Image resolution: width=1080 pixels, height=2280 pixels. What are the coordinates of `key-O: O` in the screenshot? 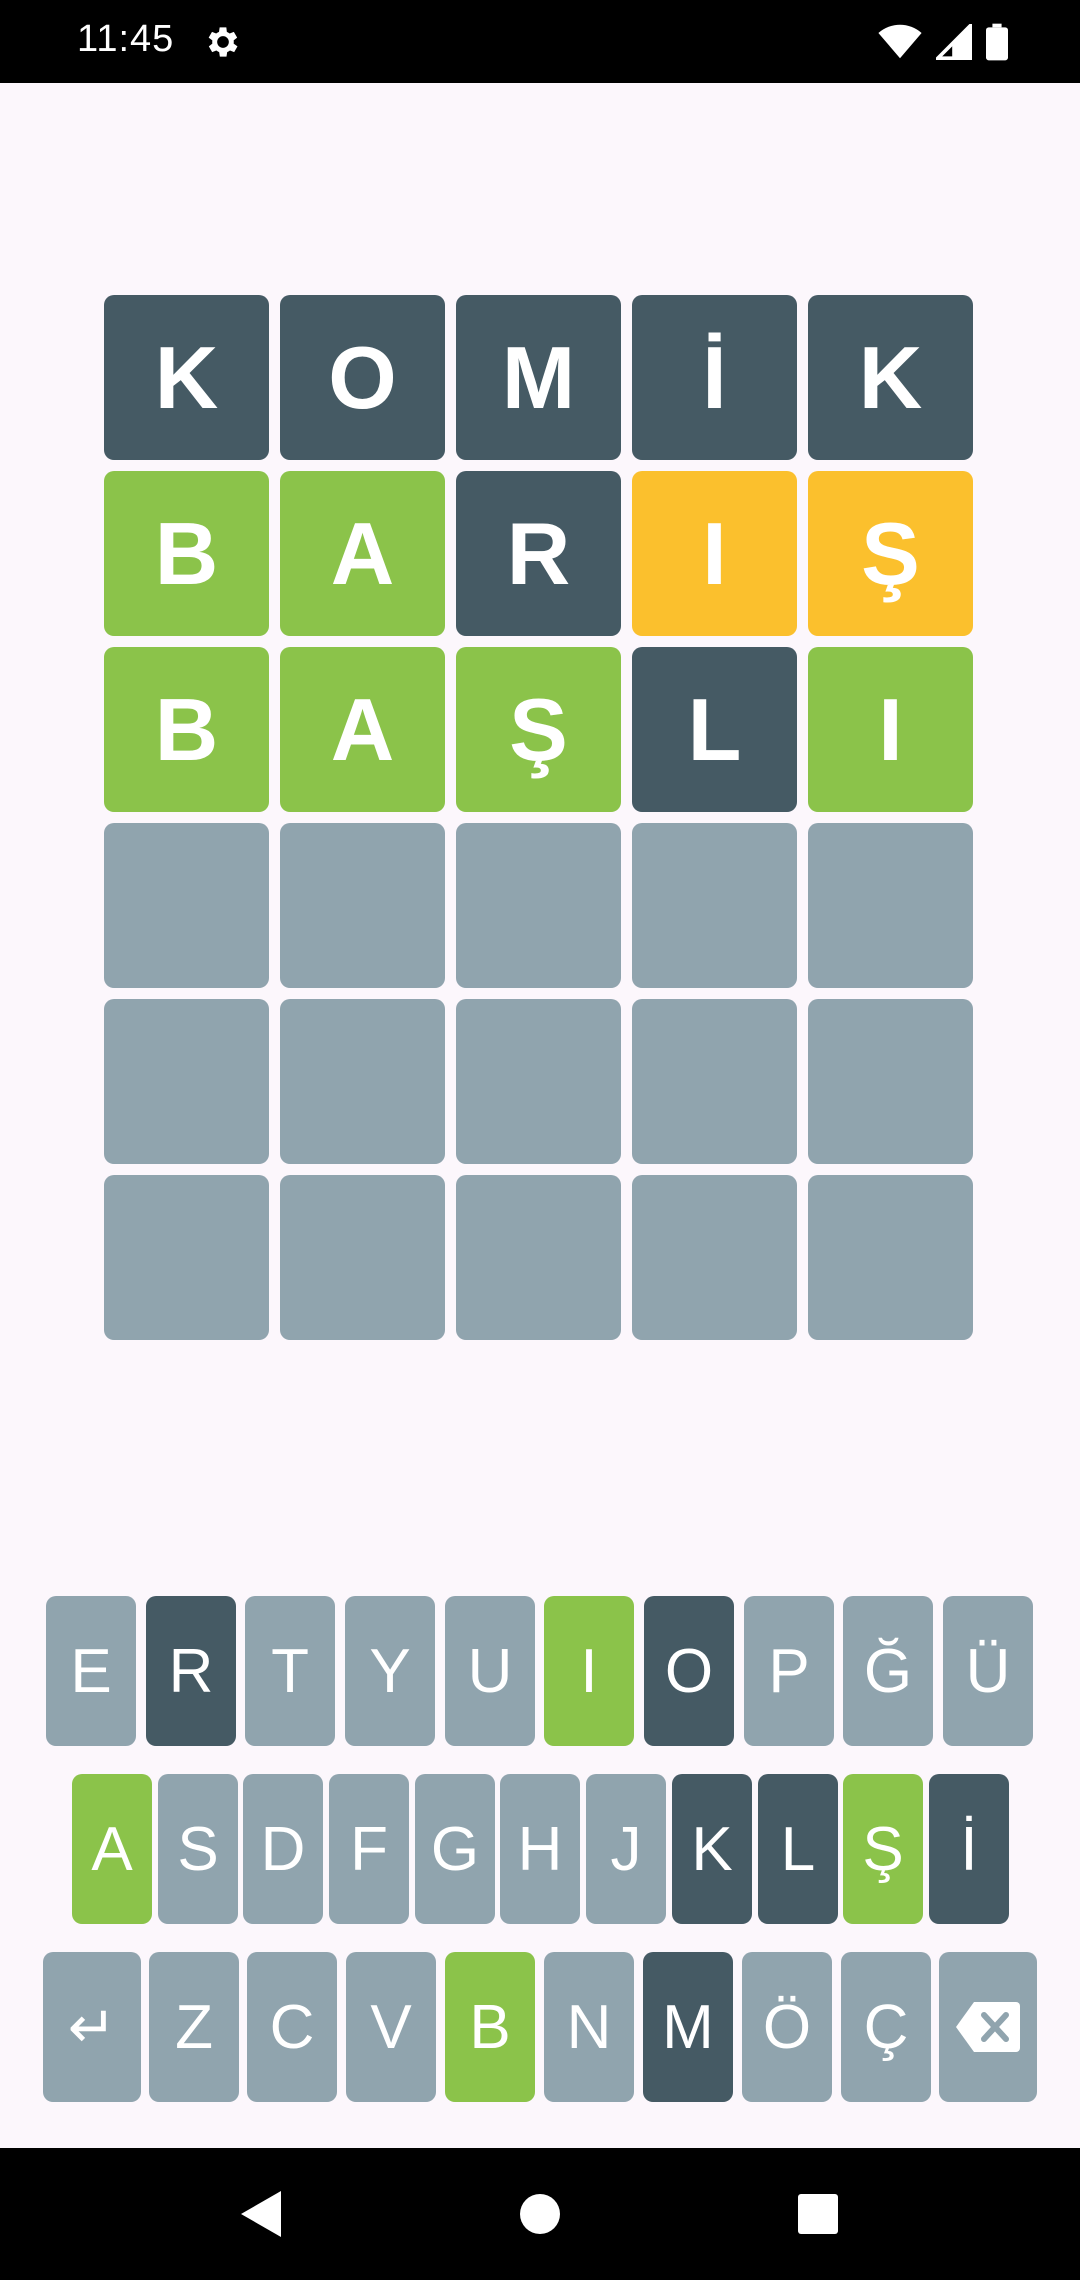 It's located at (689, 1671).